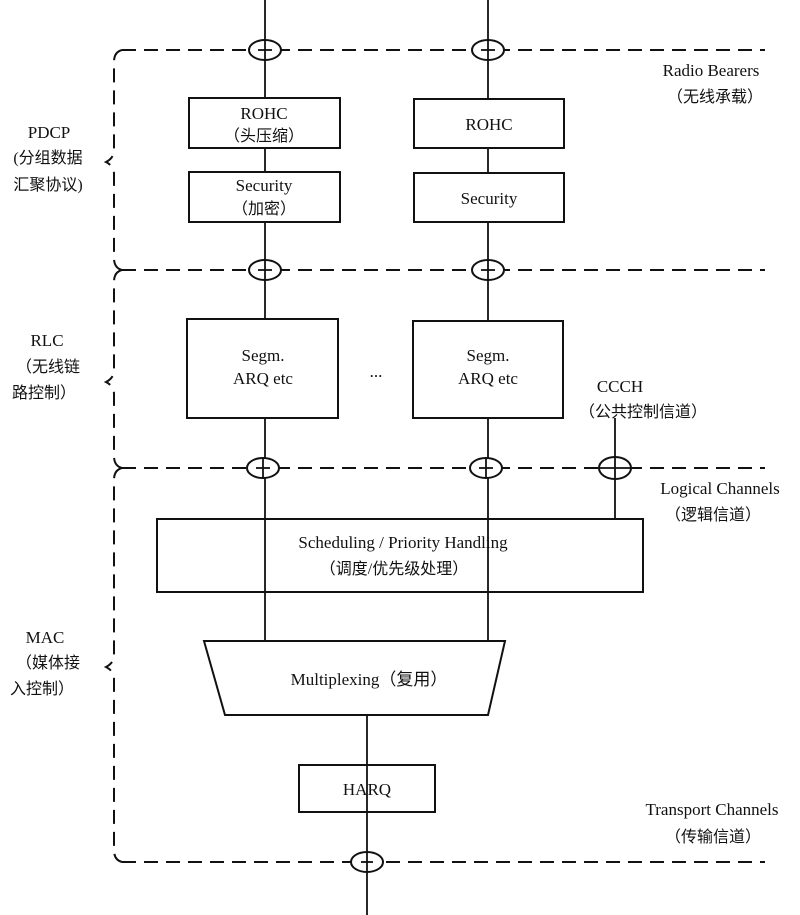 The width and height of the screenshot is (800, 915). I want to click on rohc-left-title: ROHC, so click(263, 113).